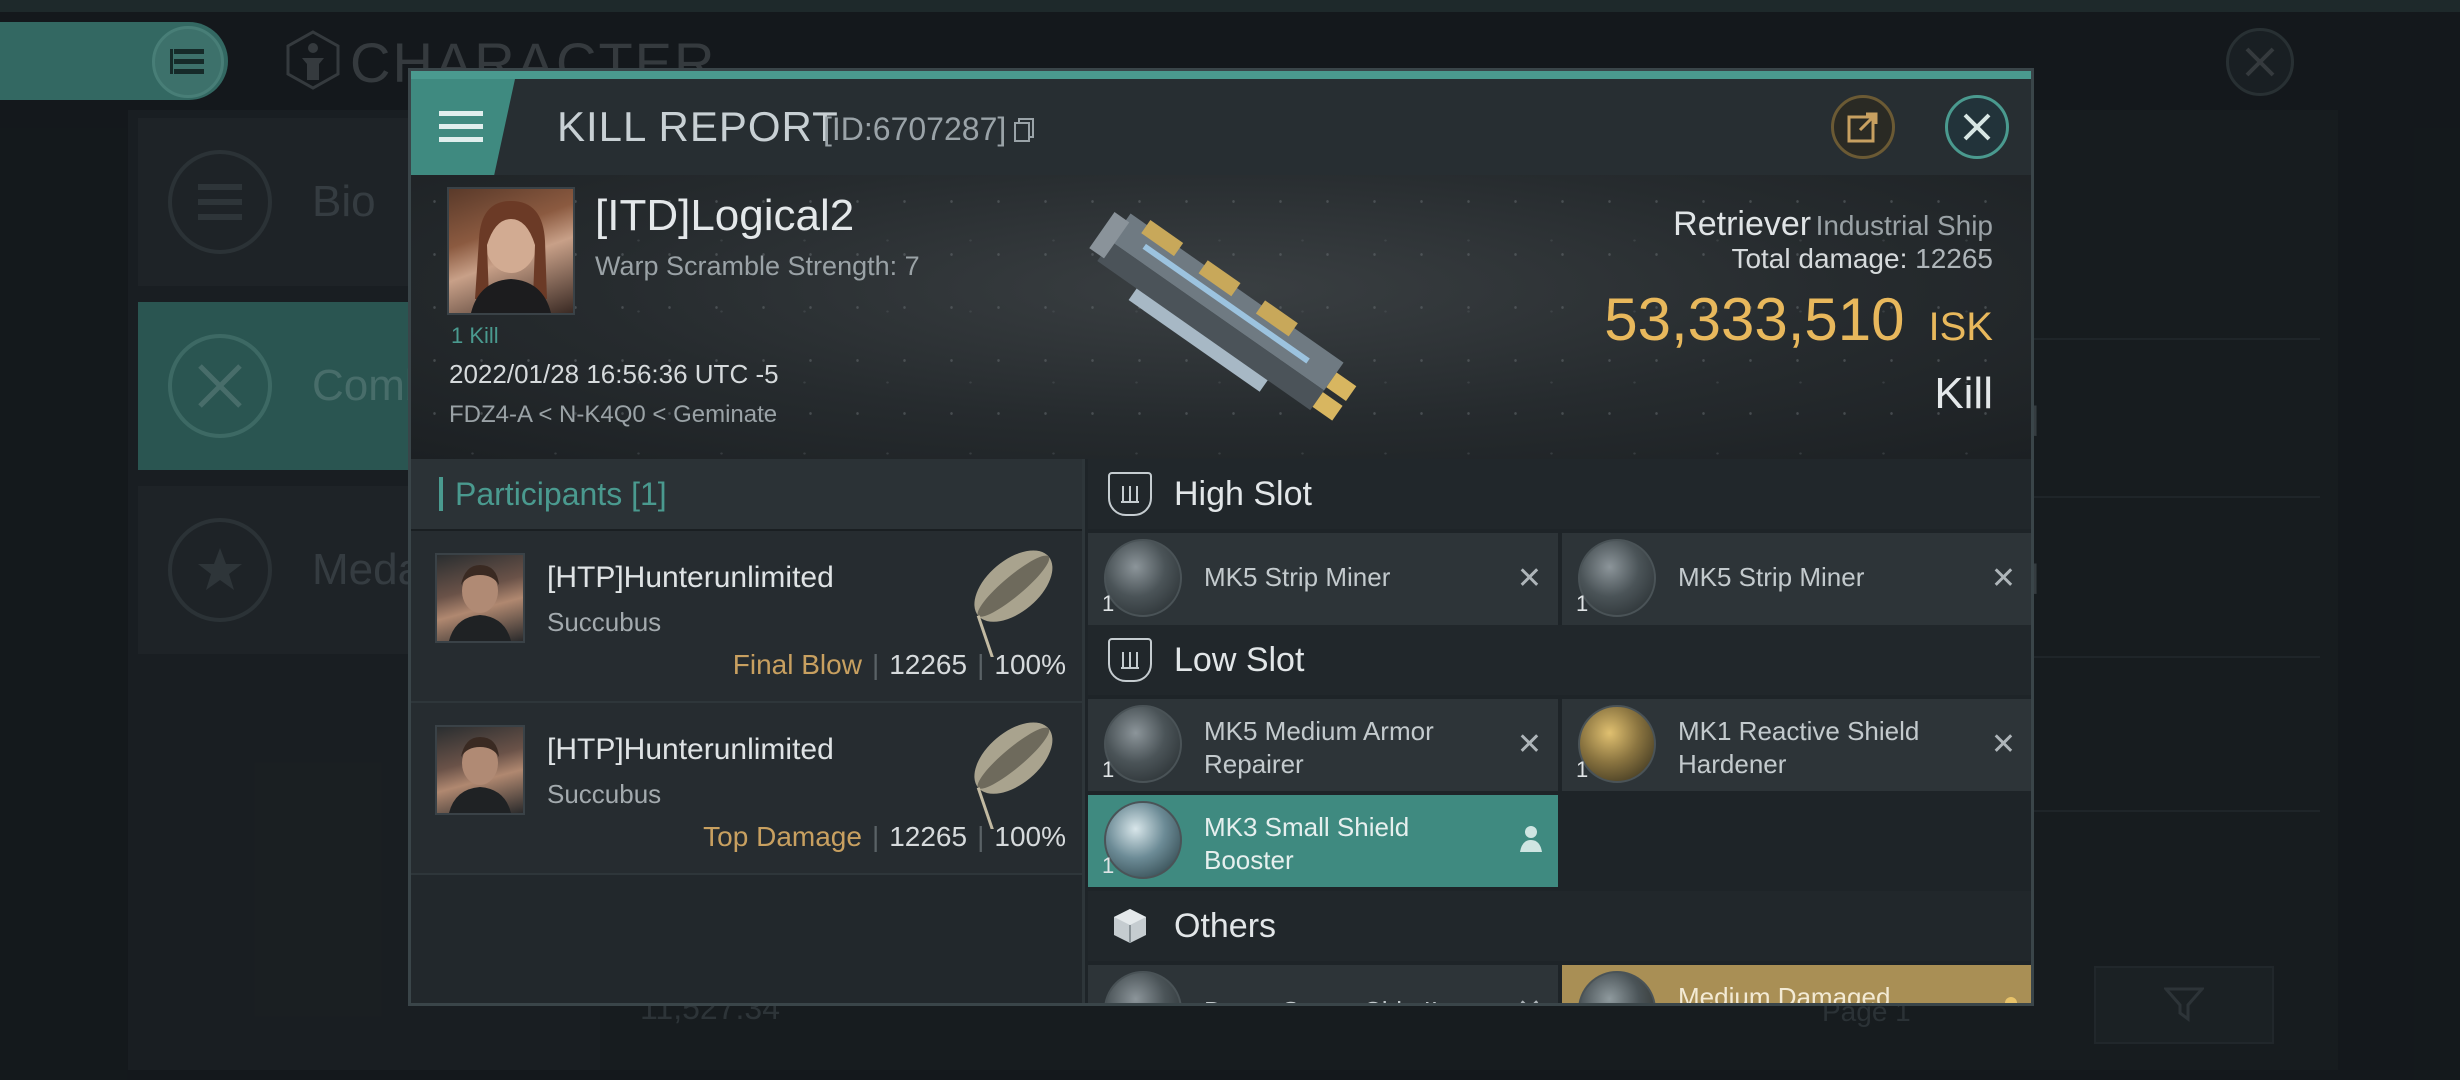 The image size is (2460, 1080). I want to click on shield-hardener-icon, so click(1617, 744).